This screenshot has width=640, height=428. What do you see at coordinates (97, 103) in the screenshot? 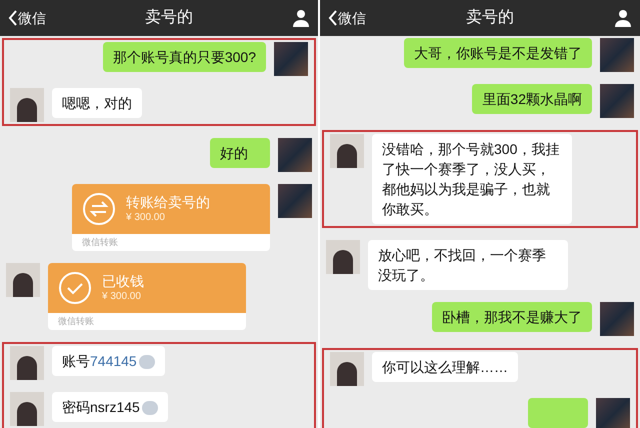
I see `message-text: 嗯嗯，对的` at bounding box center [97, 103].